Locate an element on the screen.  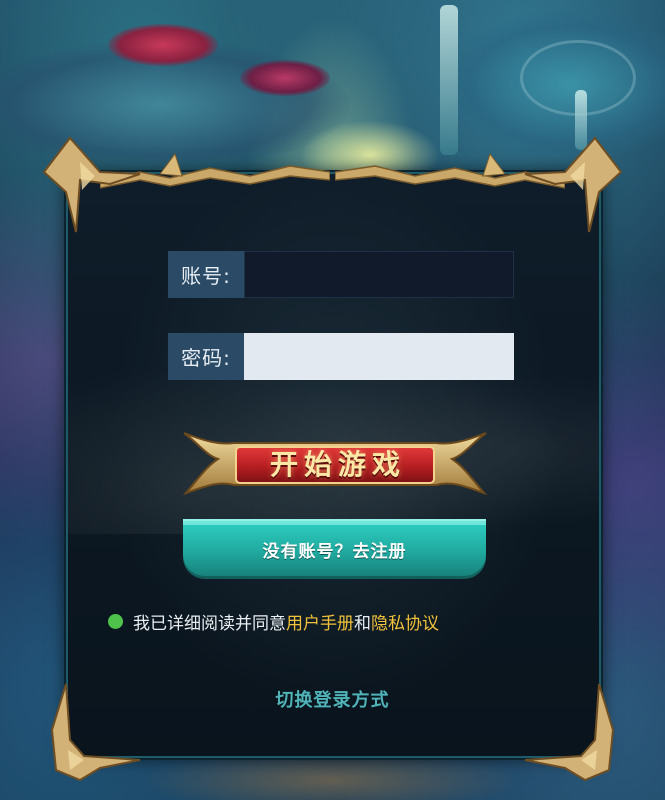
password-input is located at coordinates (379, 356).